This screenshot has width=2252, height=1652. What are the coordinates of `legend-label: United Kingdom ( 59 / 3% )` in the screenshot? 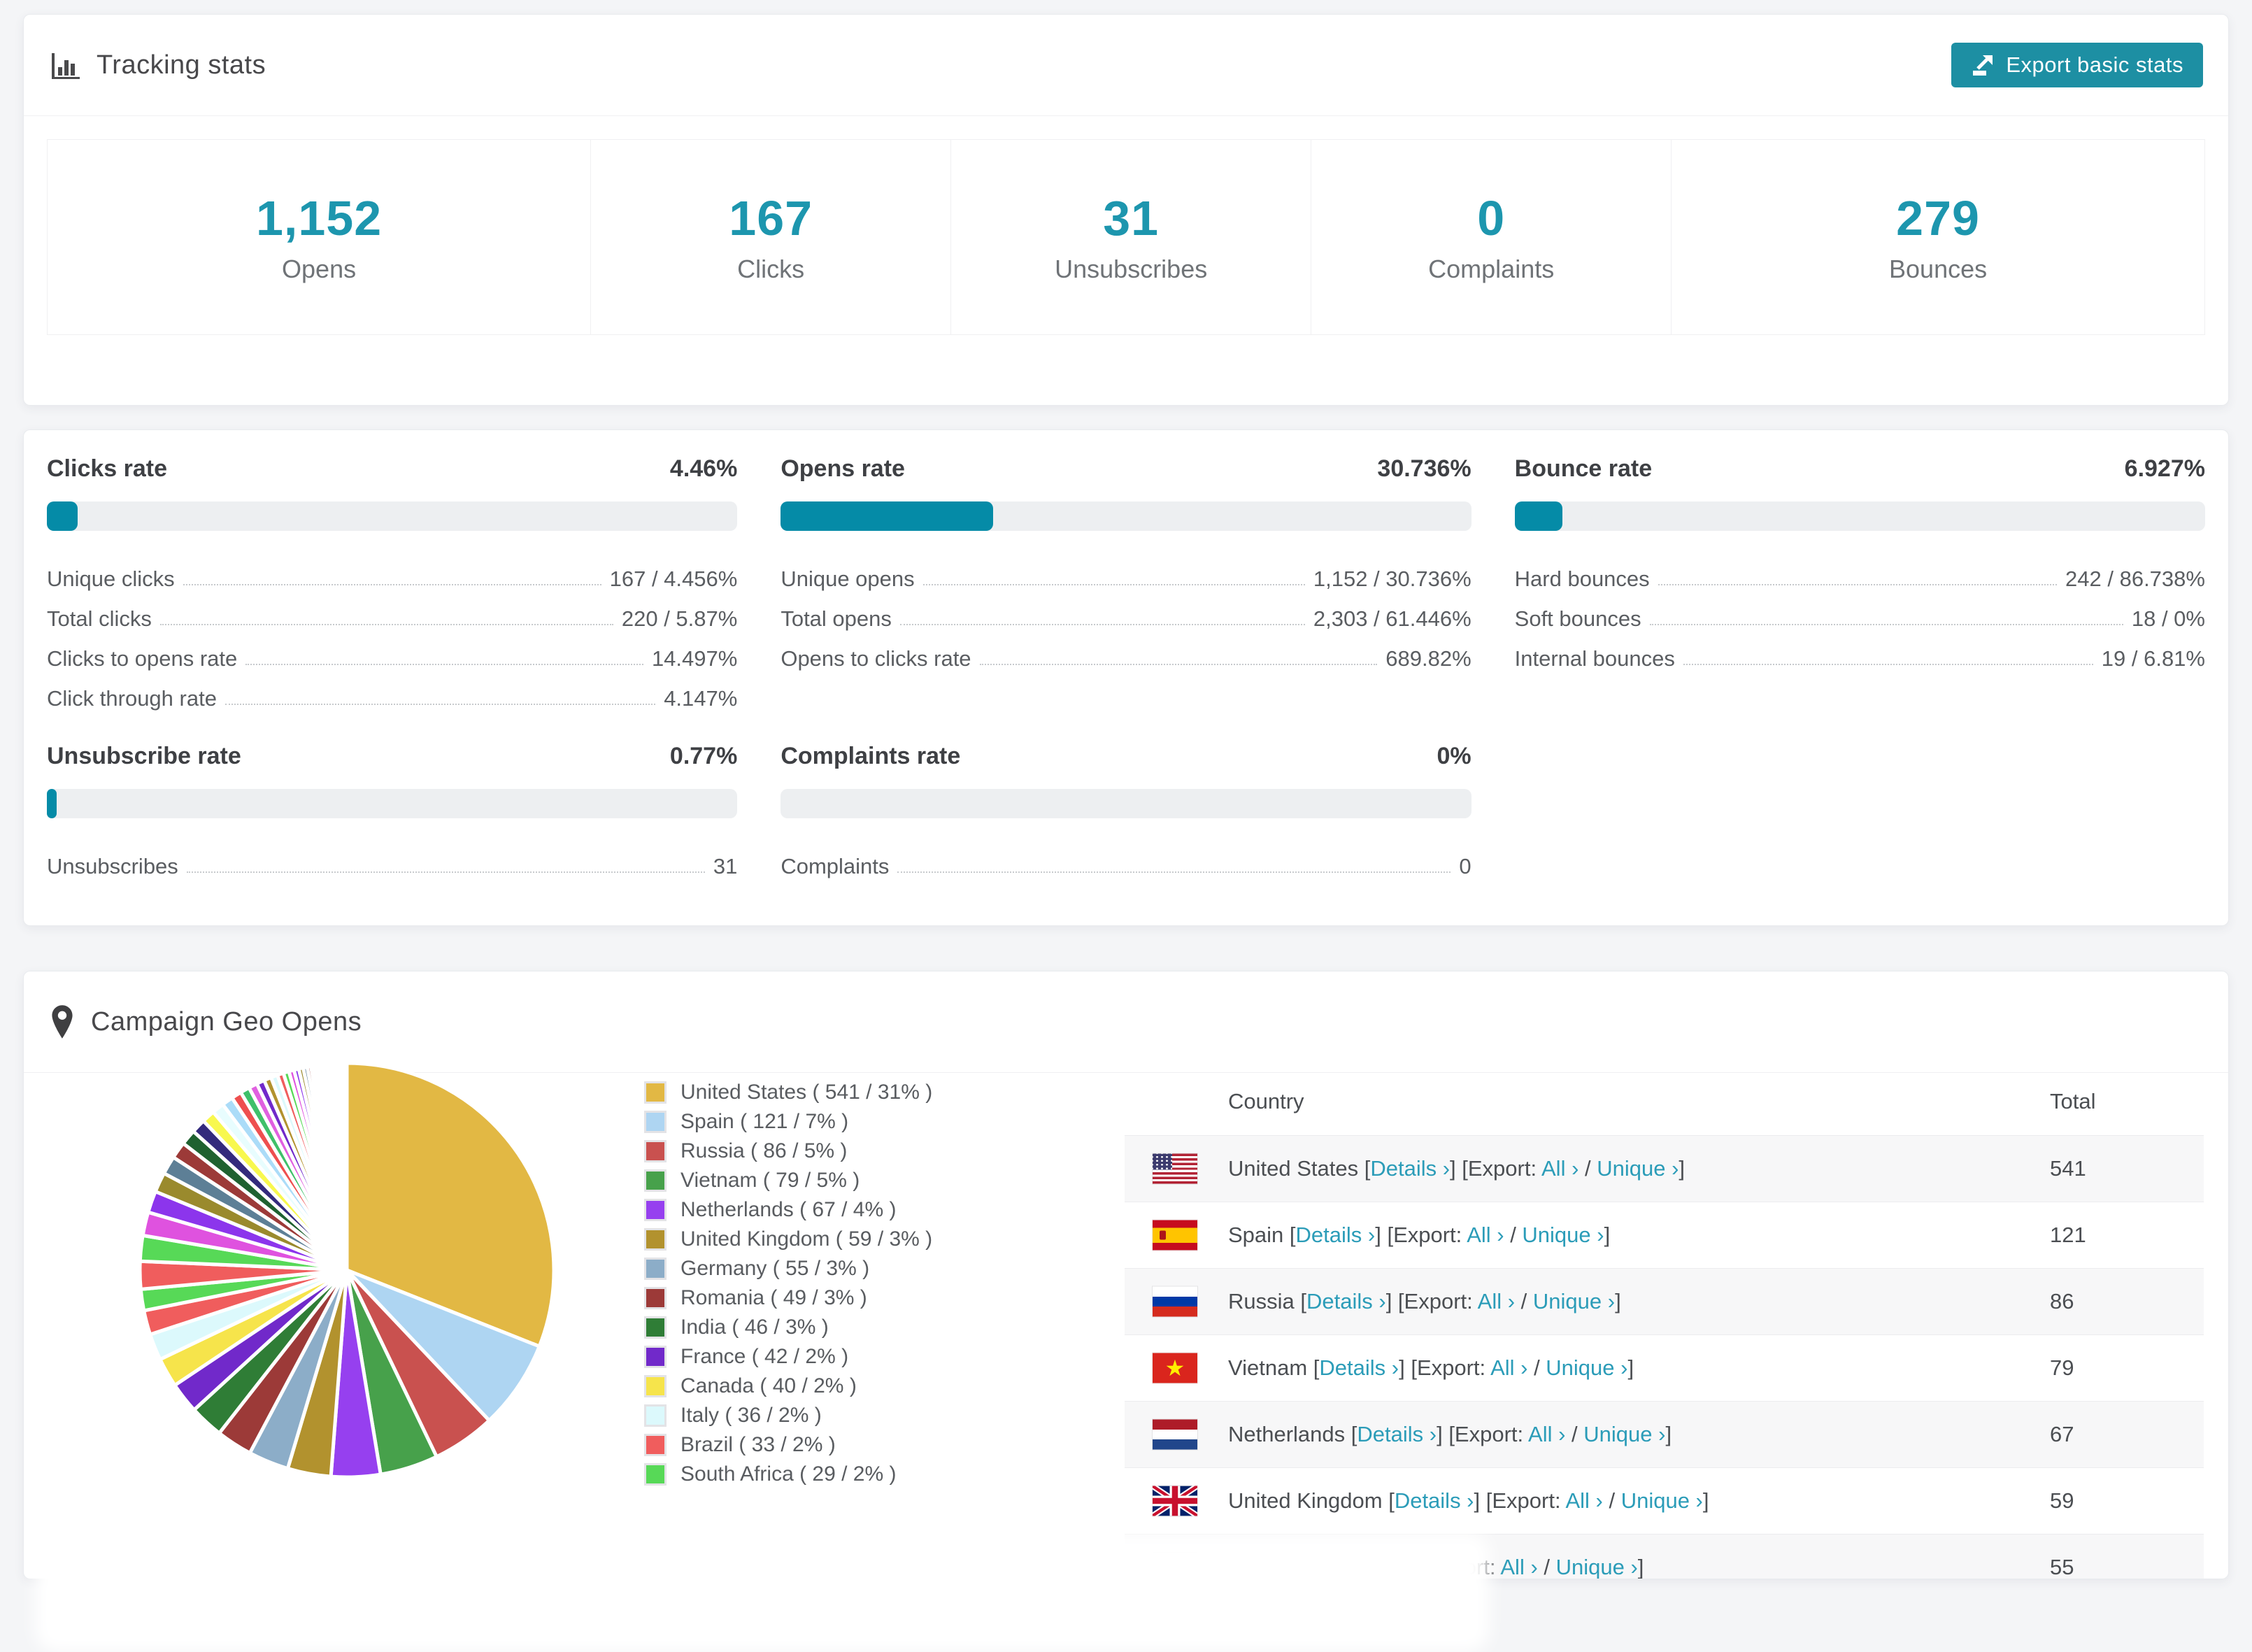 It's located at (807, 1239).